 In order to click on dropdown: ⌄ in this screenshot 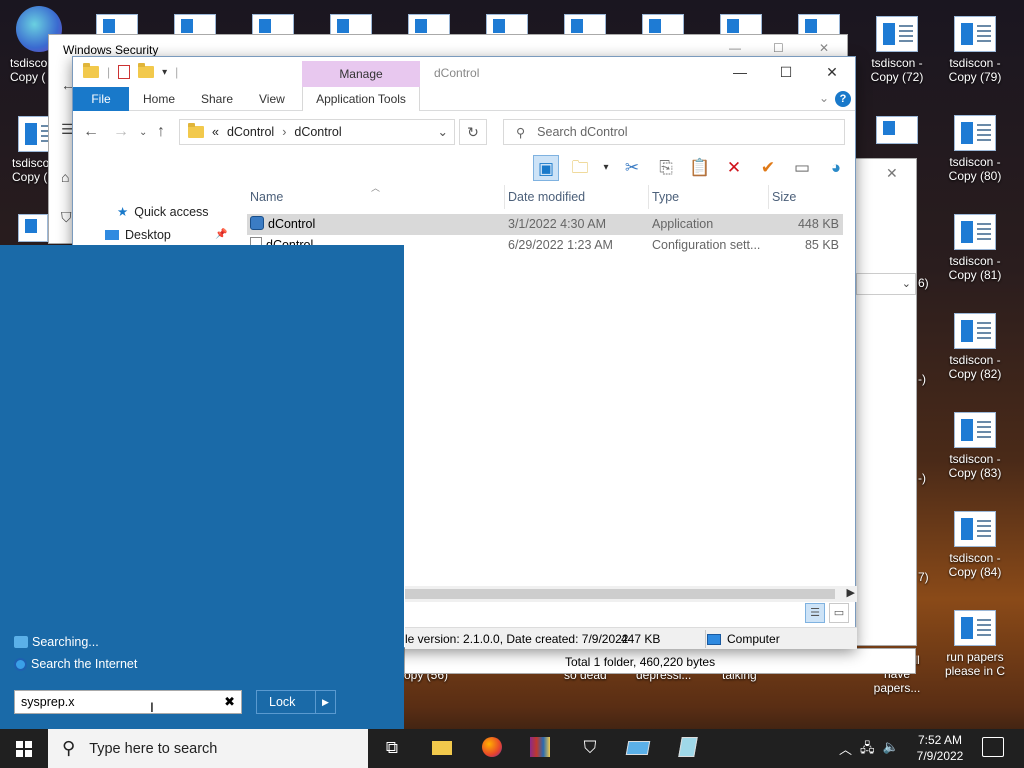, I will do `click(886, 284)`.